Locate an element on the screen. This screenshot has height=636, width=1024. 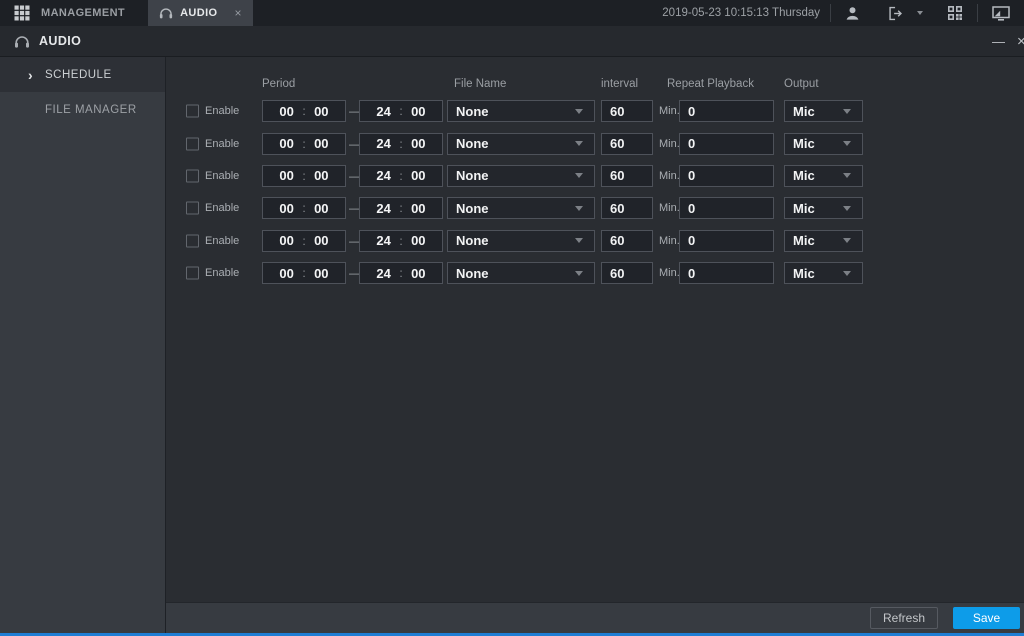
sidebar-item-file-manager: FILE MANAGER is located at coordinates (82, 109).